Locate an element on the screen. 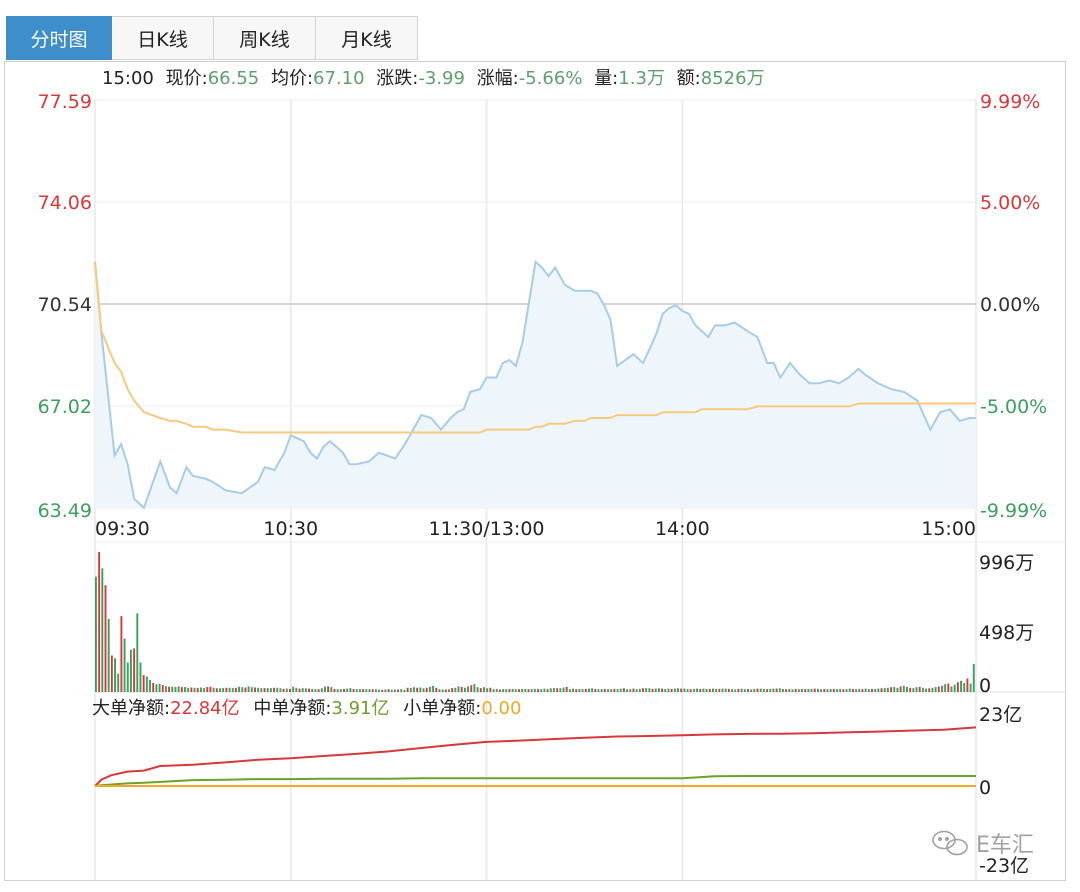  info-pct: -5.66% is located at coordinates (551, 78).